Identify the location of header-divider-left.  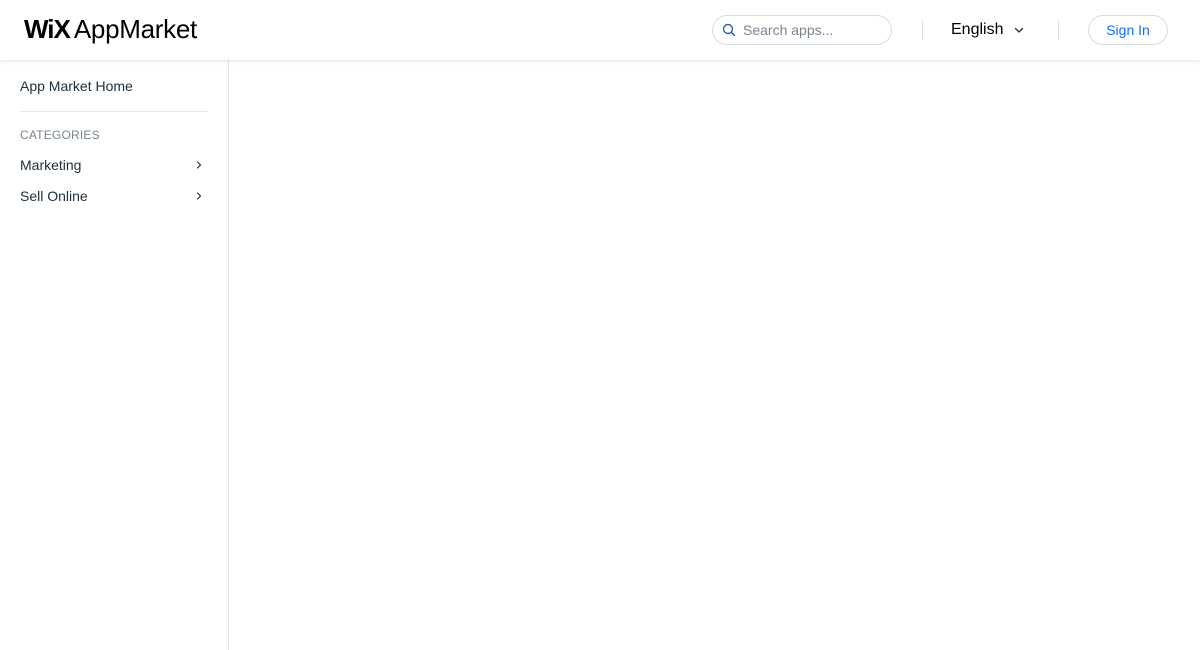
(922, 30).